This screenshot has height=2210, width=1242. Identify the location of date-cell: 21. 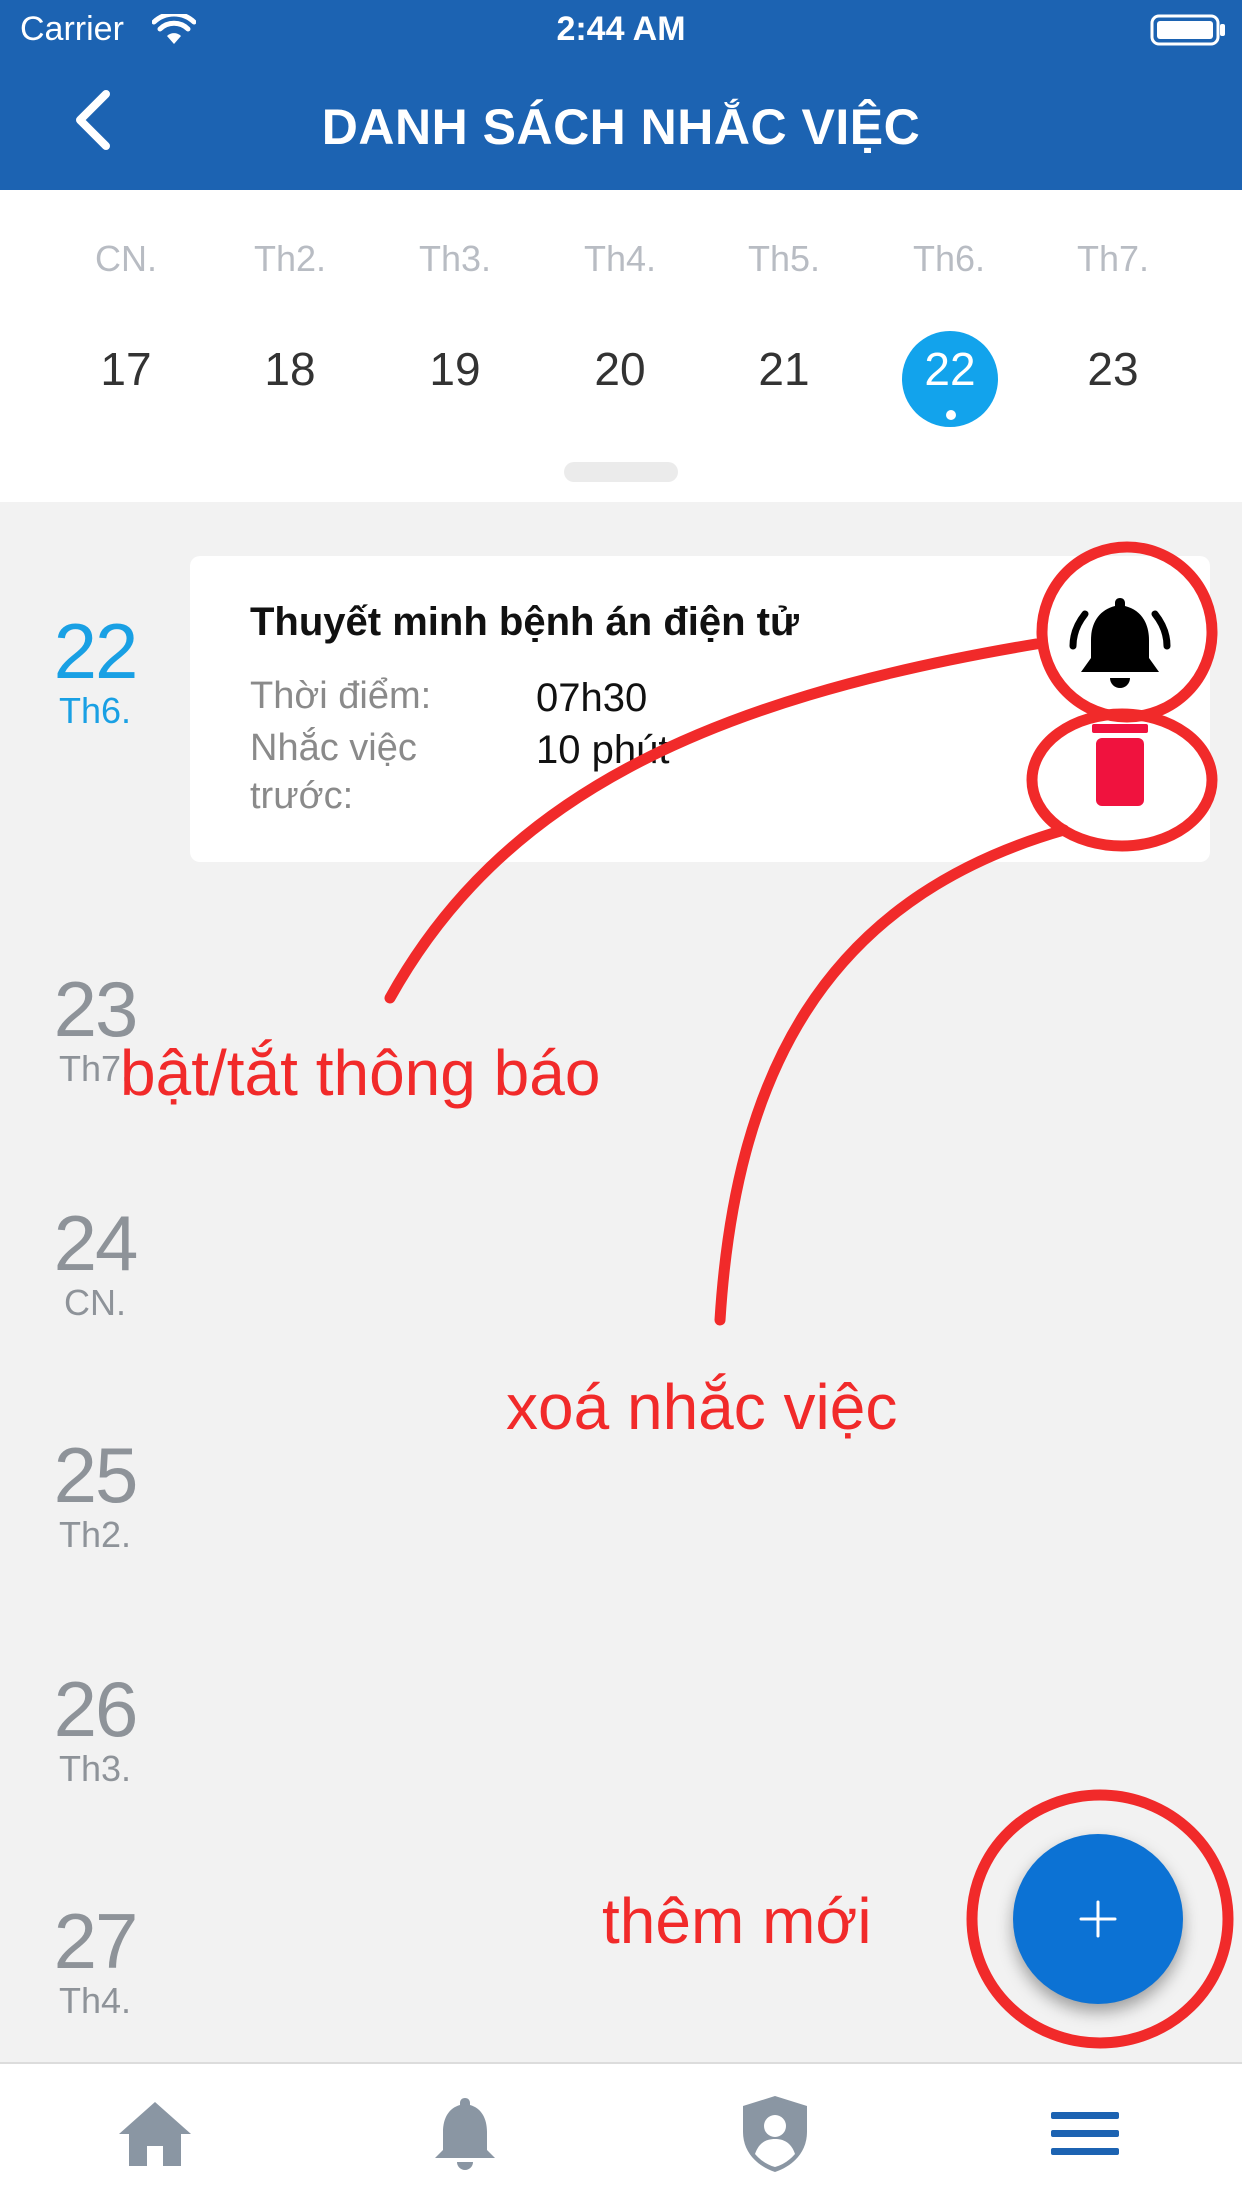
(784, 369).